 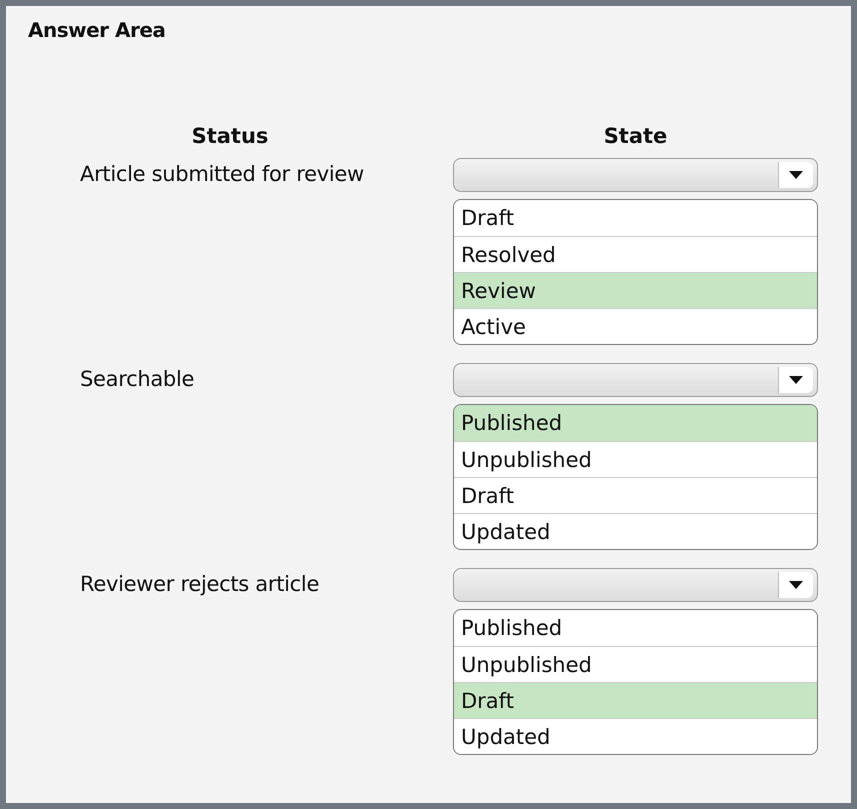 What do you see at coordinates (635, 136) in the screenshot?
I see `column-header: State` at bounding box center [635, 136].